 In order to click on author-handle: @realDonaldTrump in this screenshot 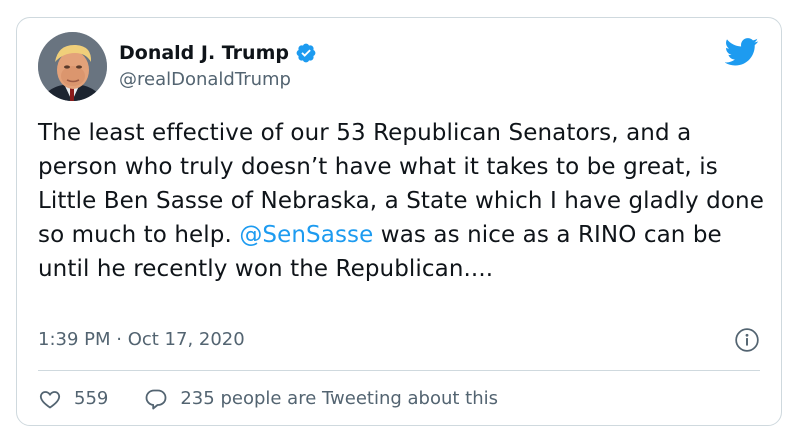, I will do `click(205, 80)`.